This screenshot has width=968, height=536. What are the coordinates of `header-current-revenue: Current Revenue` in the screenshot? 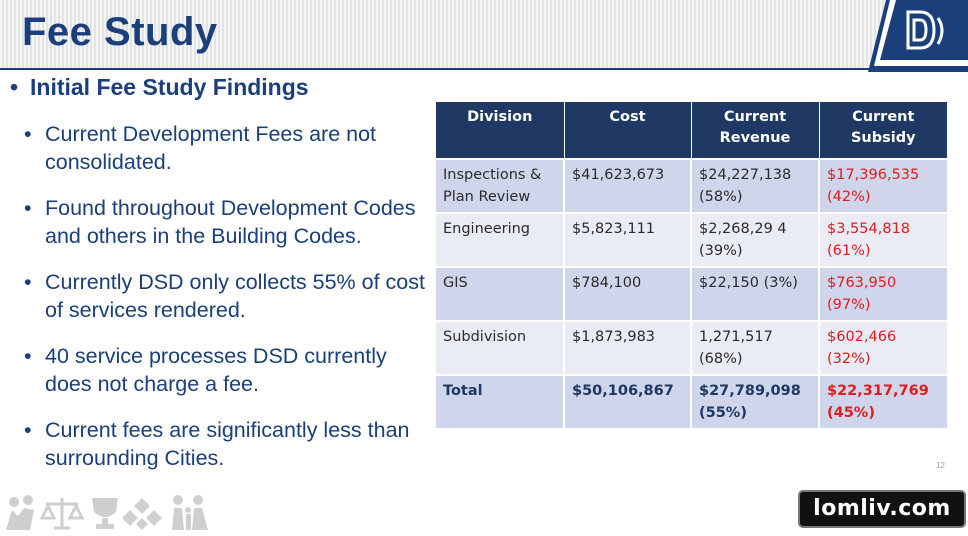 It's located at (755, 130).